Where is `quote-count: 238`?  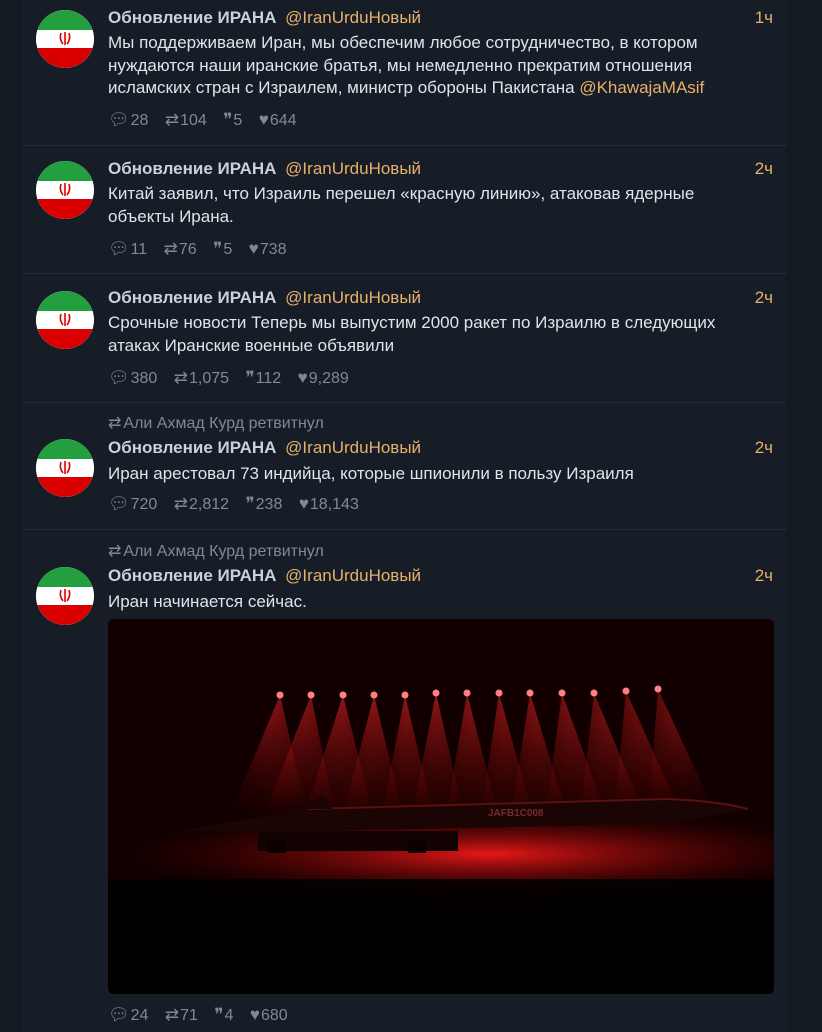
quote-count: 238 is located at coordinates (269, 504).